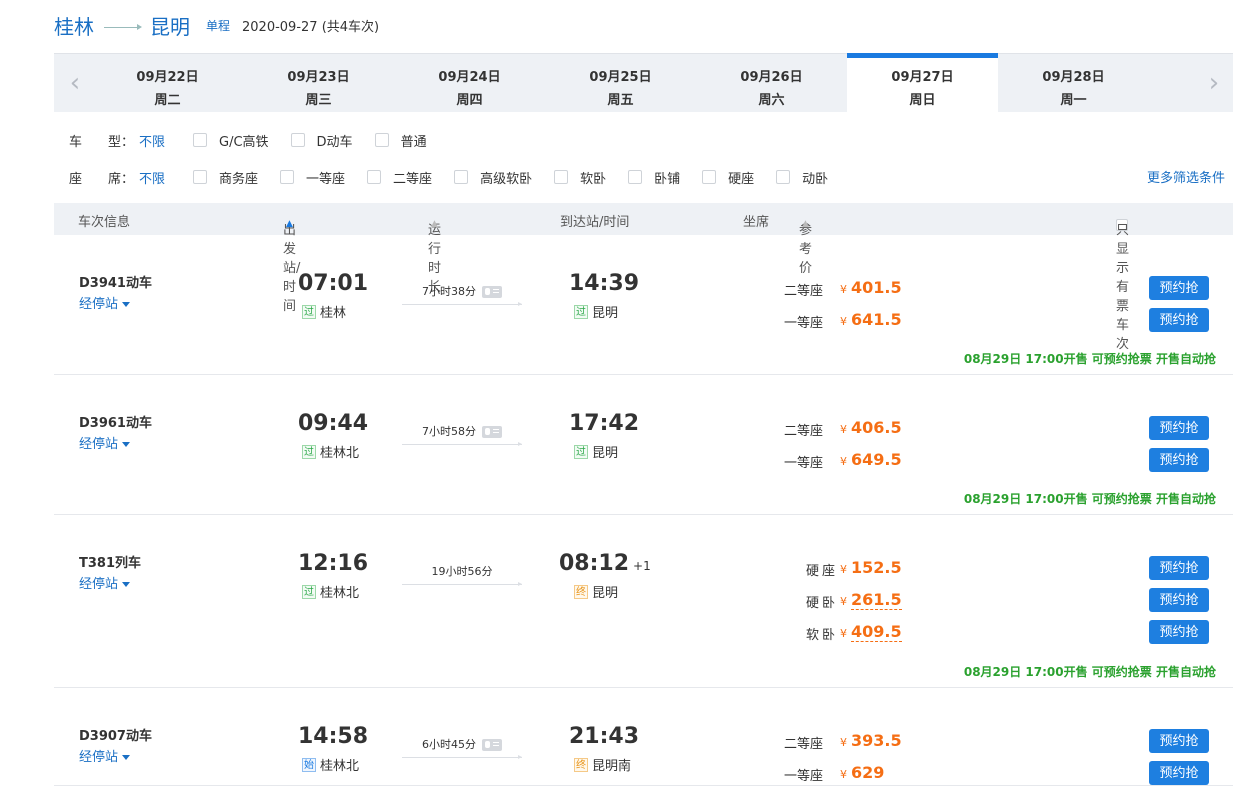 The width and height of the screenshot is (1253, 786). What do you see at coordinates (728, 177) in the screenshot?
I see `filter-option: 硬座` at bounding box center [728, 177].